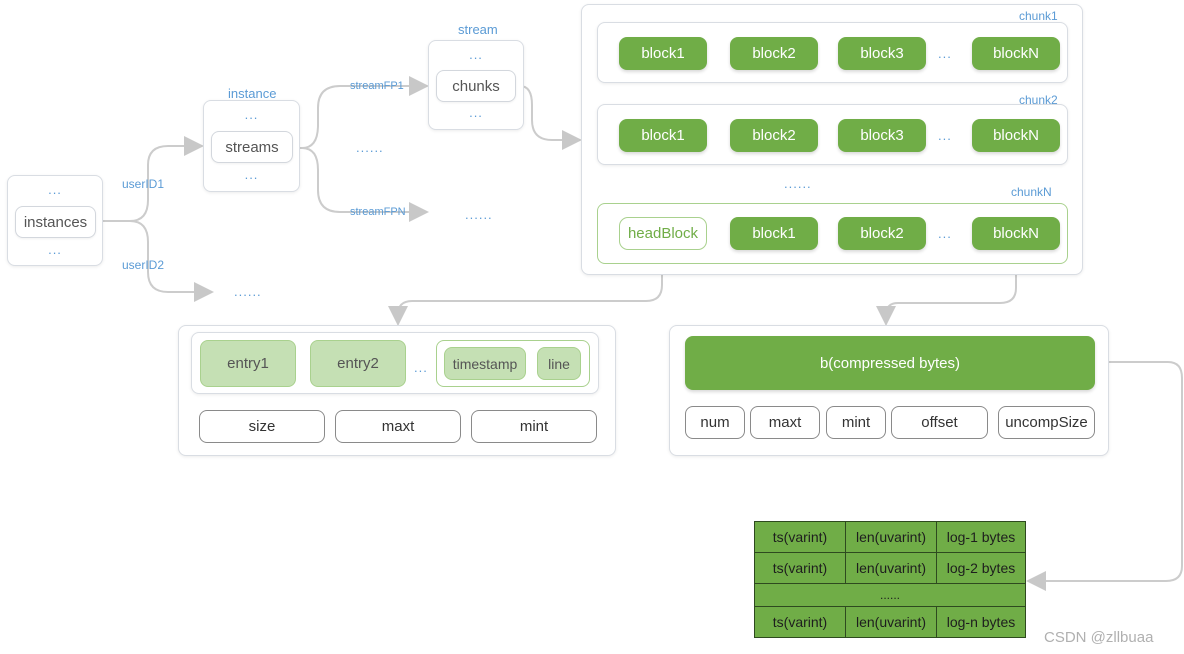  I want to click on streams-node: streams, so click(252, 147).